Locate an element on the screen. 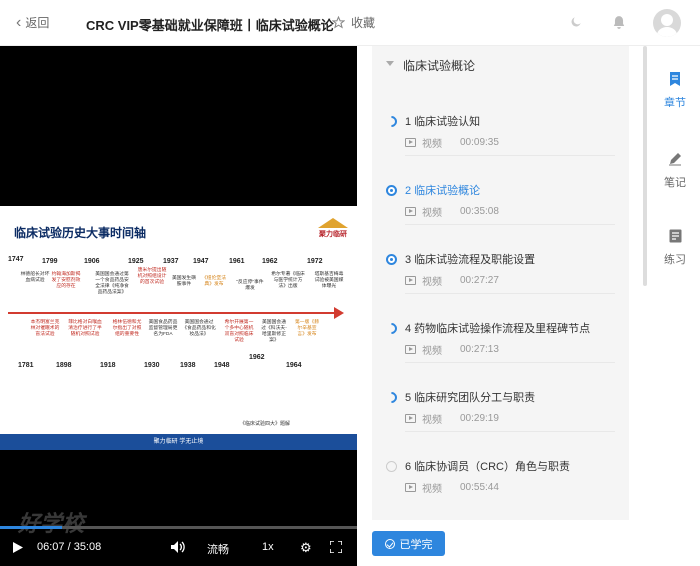  timeline-event: 希尔专著《临床与医学统计方法》出版 is located at coordinates (288, 280).